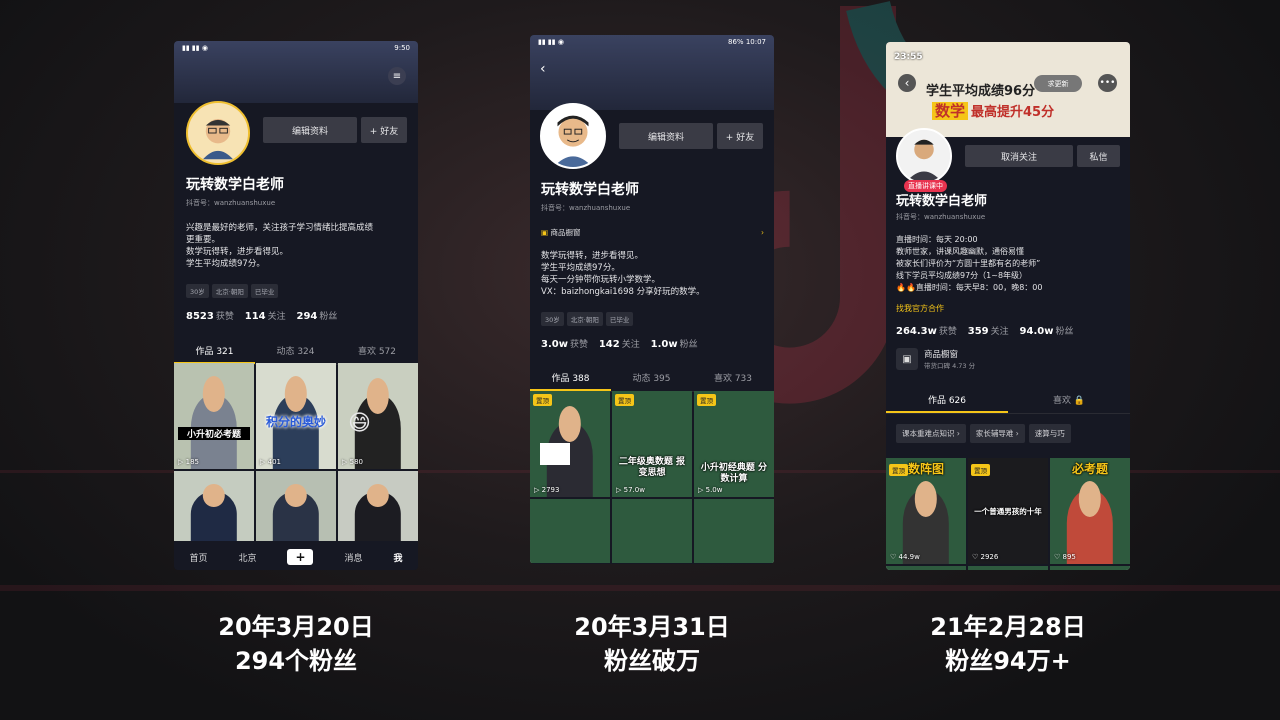 The width and height of the screenshot is (1280, 720). I want to click on fans-stat: 1.0w 粉丝, so click(674, 344).